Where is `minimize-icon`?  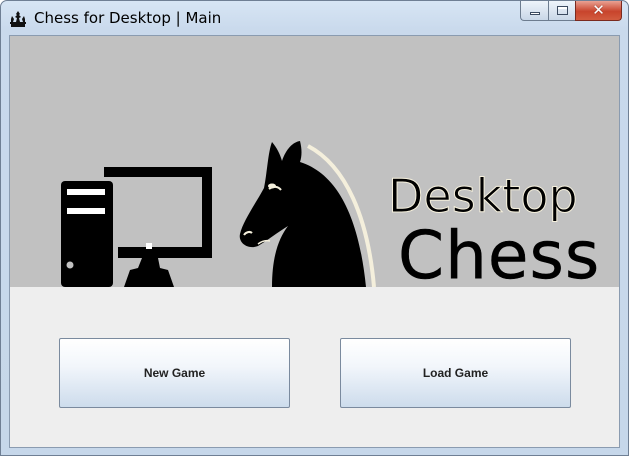
minimize-icon is located at coordinates (535, 13).